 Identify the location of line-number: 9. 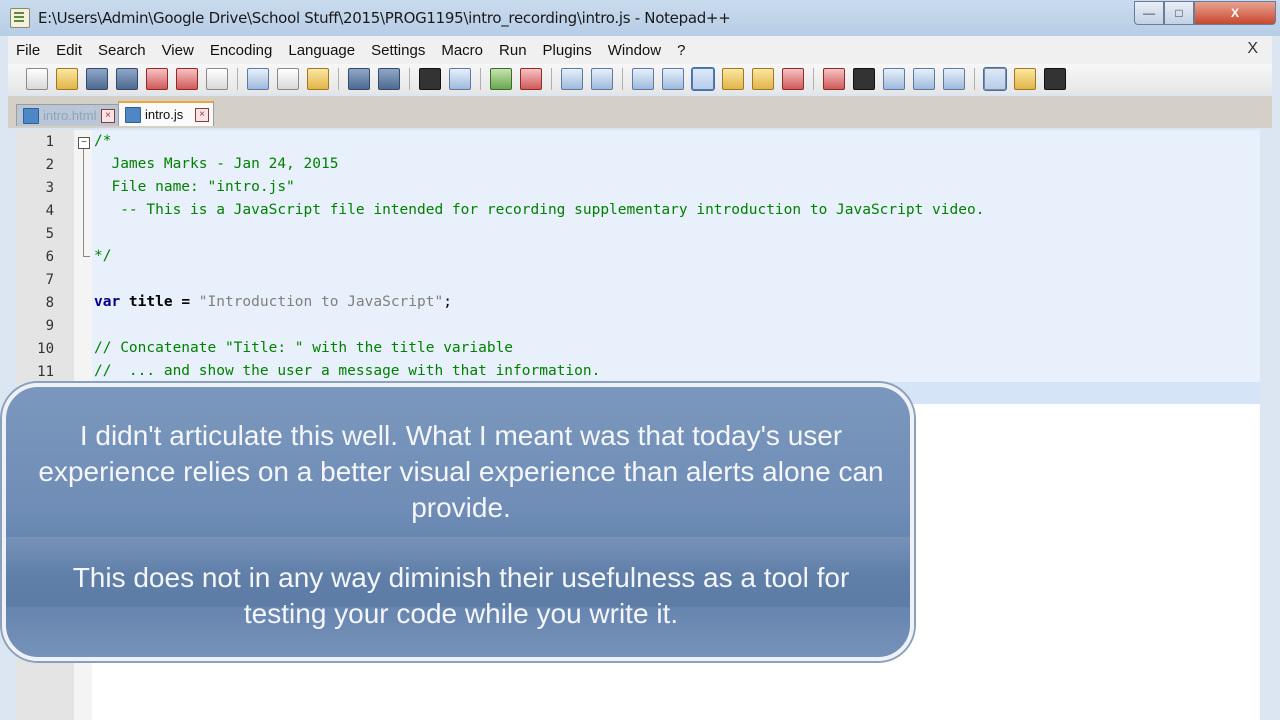
(49, 326).